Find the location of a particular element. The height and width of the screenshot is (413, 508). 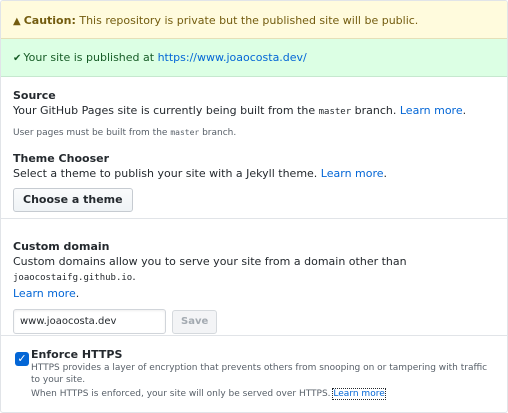

enforce-https-checkbox: ✓ is located at coordinates (22, 359).